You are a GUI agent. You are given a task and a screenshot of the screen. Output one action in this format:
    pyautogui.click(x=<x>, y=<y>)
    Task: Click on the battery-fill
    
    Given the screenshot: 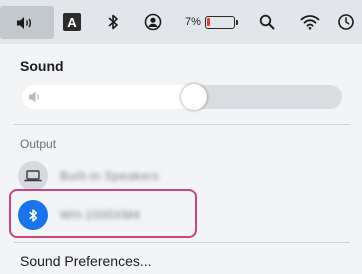 What is the action you would take?
    pyautogui.click(x=208, y=21)
    